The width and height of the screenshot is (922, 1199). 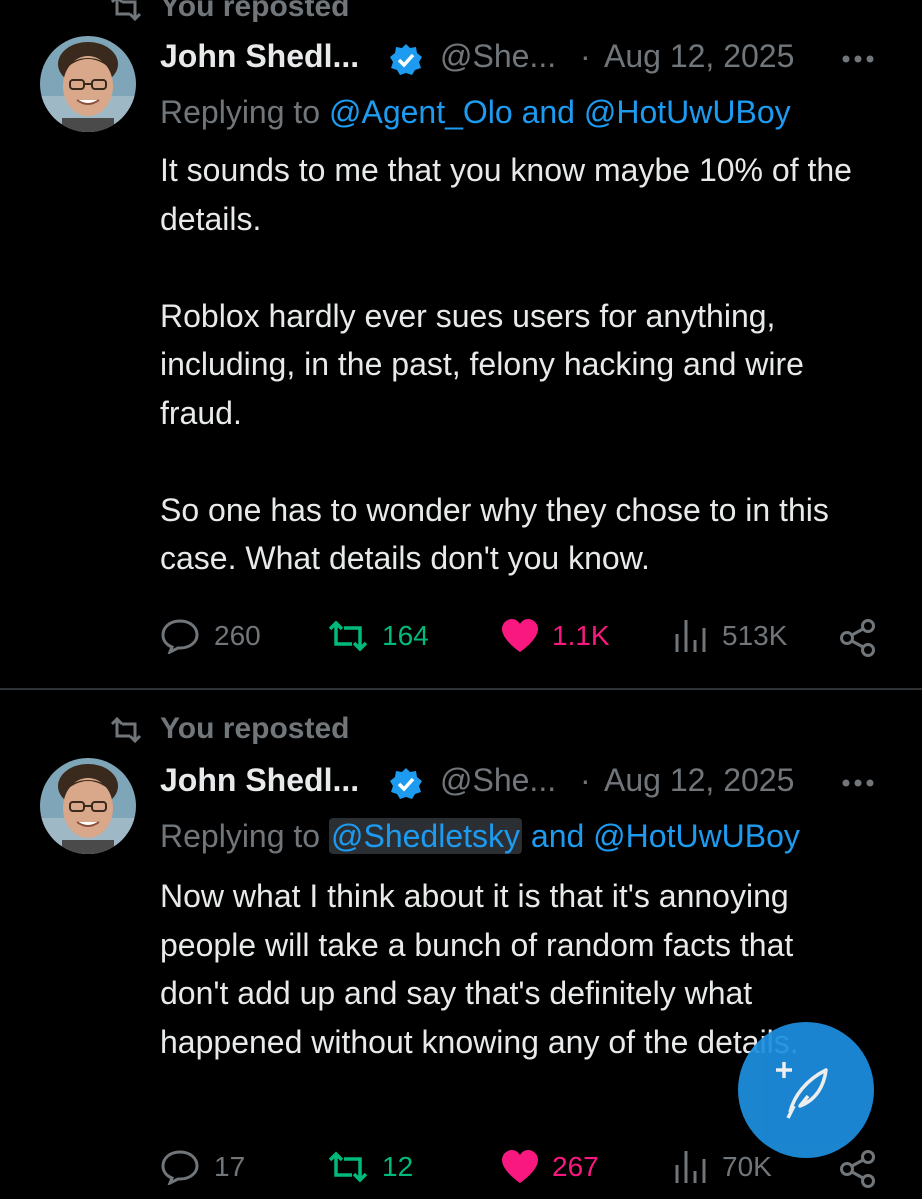 What do you see at coordinates (747, 1166) in the screenshot?
I see `views-count: 70K` at bounding box center [747, 1166].